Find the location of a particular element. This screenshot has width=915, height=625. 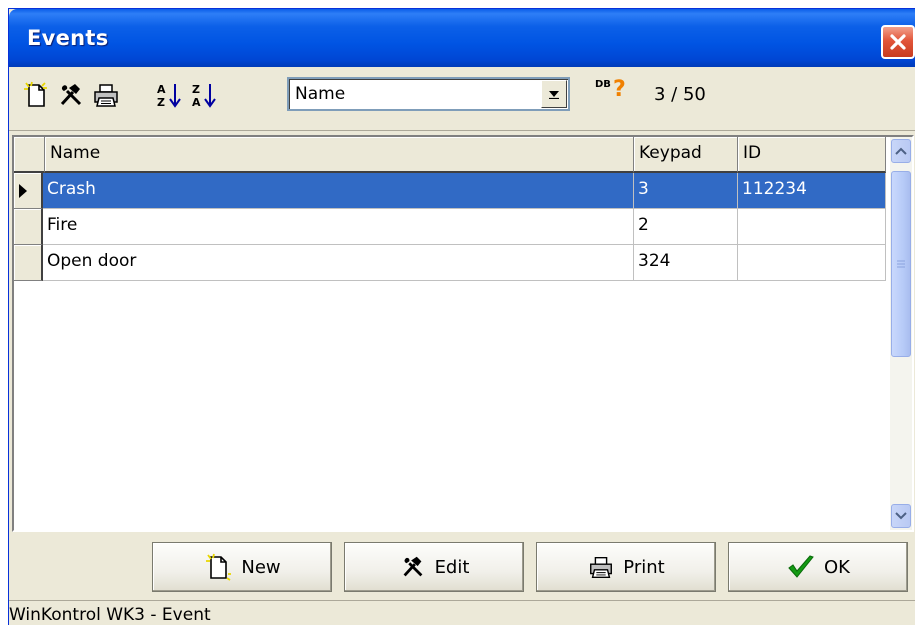

column-header-name: Name is located at coordinates (339, 155).